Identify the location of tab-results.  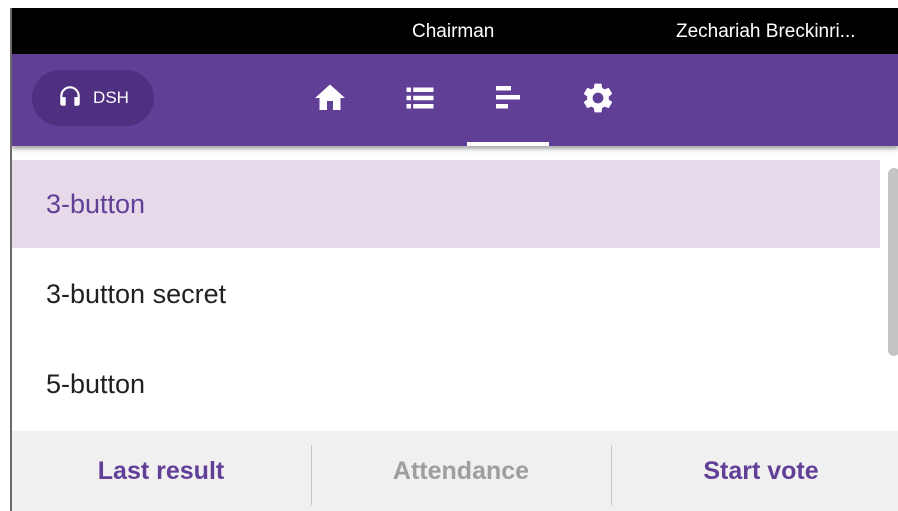
(508, 100).